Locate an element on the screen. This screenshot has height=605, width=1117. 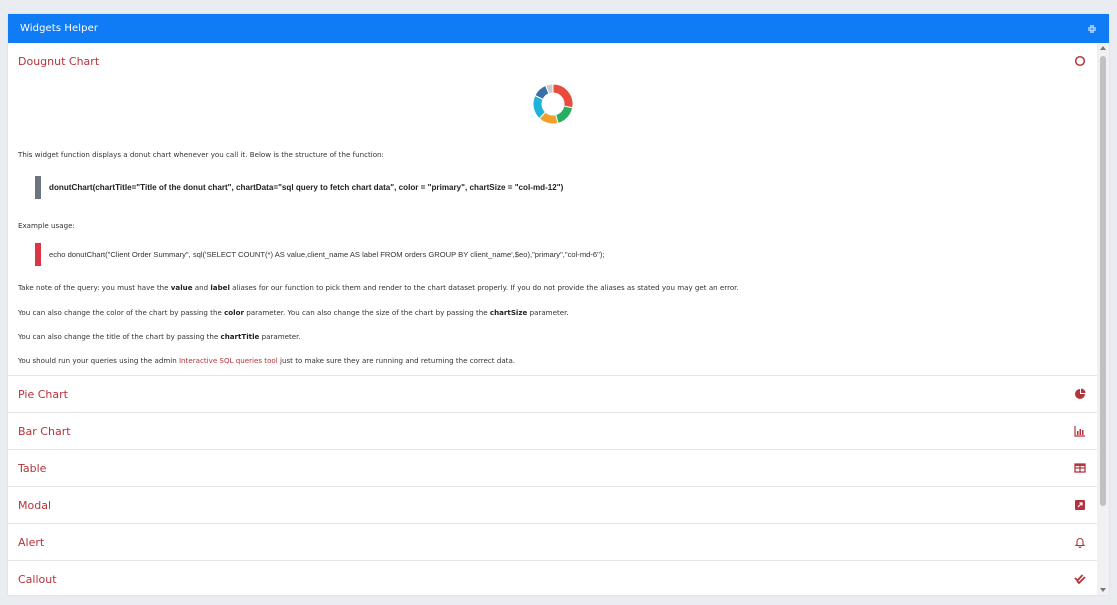
section-title: Modal is located at coordinates (34, 505).